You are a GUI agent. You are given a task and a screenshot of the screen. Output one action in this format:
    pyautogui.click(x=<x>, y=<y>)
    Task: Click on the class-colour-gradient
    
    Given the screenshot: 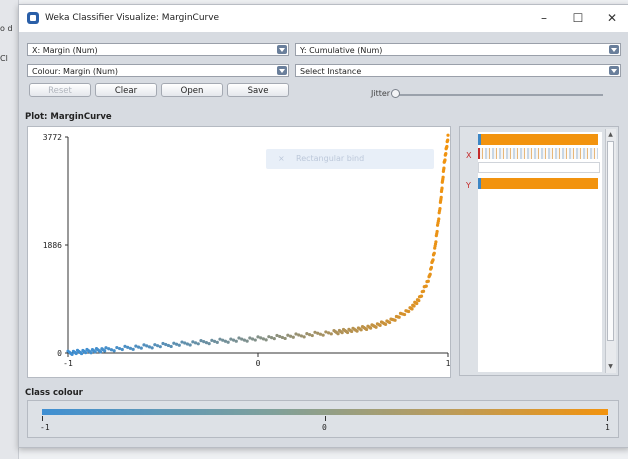 What is the action you would take?
    pyautogui.click(x=325, y=412)
    